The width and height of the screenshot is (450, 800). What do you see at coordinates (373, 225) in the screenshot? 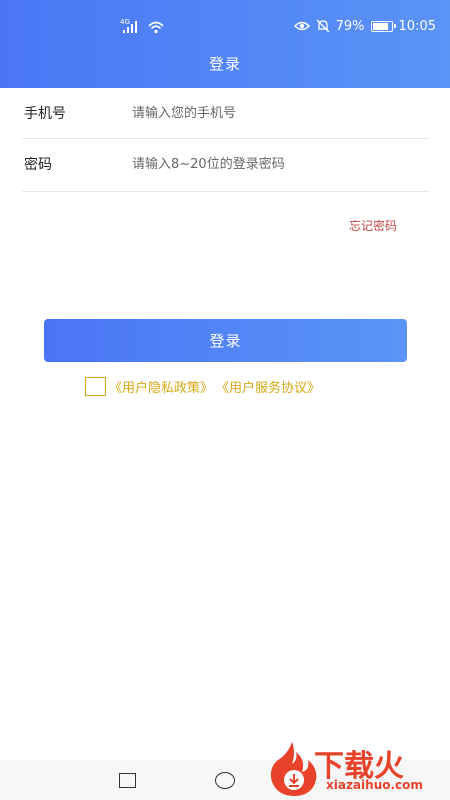
I see `forgot-password-link: 忘记密码` at bounding box center [373, 225].